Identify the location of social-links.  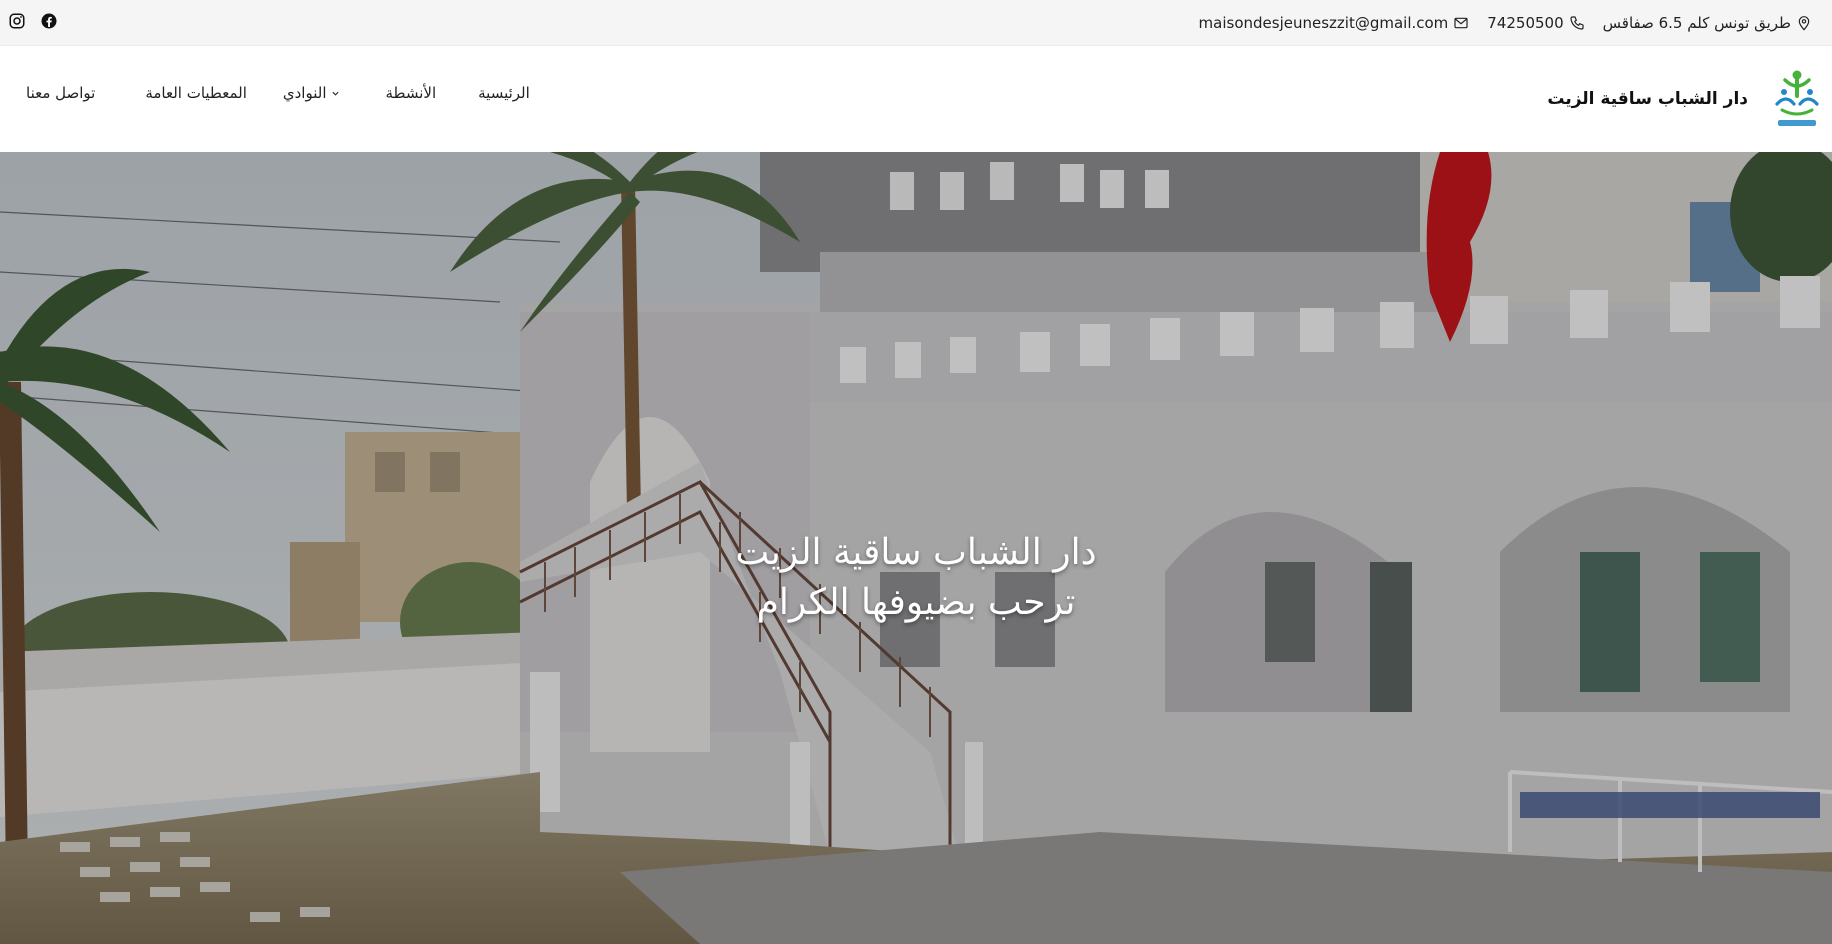
(33, 21).